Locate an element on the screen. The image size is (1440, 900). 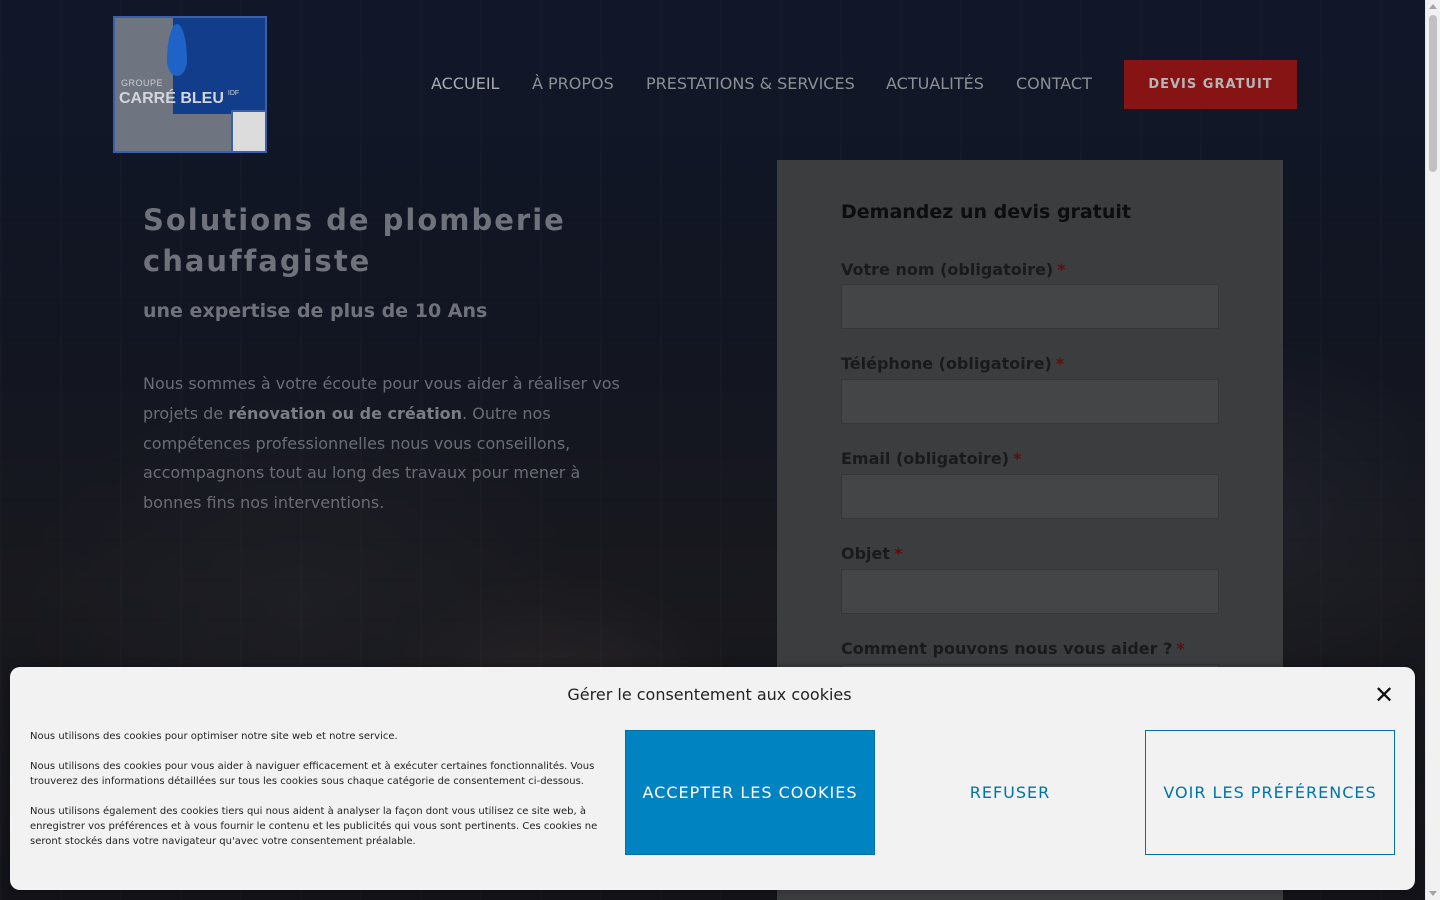
logo-suffix: IDF is located at coordinates (233, 93).